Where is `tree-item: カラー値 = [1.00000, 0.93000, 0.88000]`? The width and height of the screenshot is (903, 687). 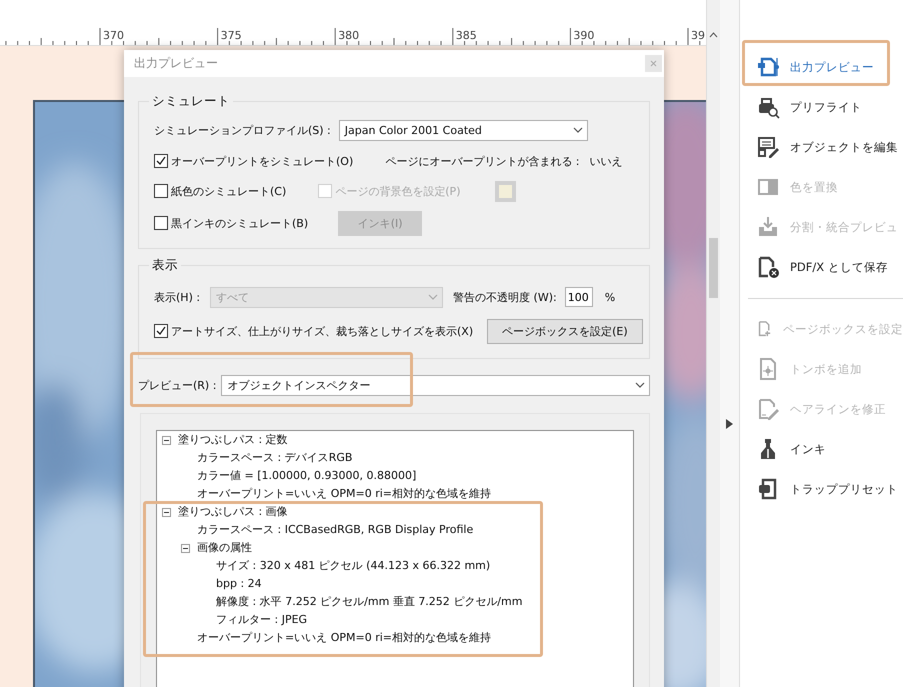 tree-item: カラー値 = [1.00000, 0.93000, 0.88000] is located at coordinates (306, 476).